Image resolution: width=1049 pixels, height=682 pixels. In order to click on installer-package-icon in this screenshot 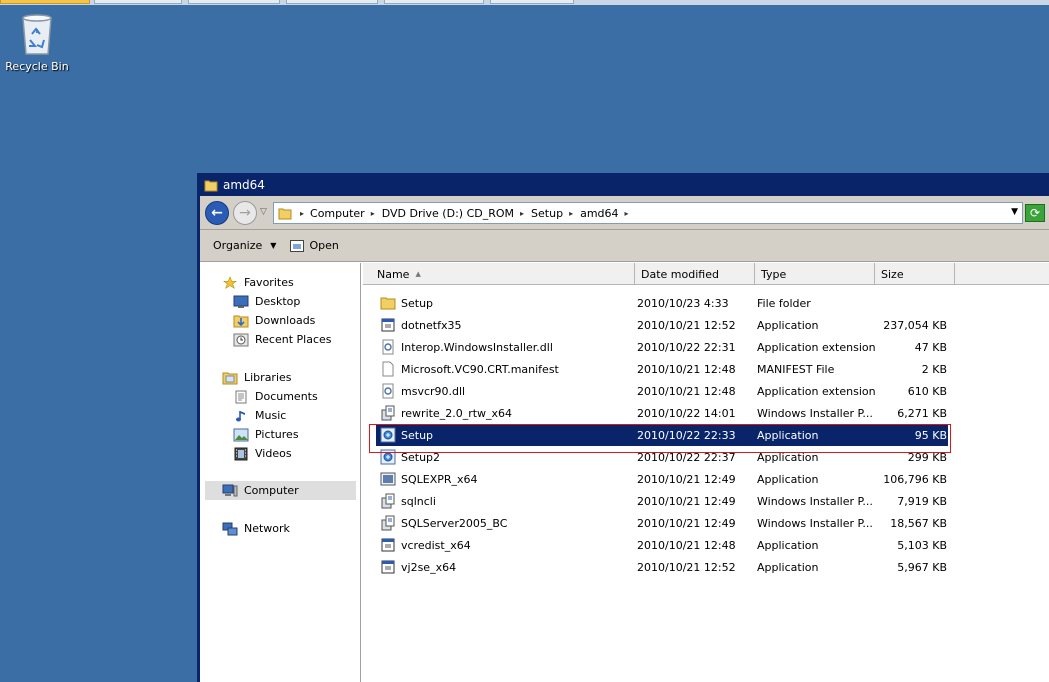, I will do `click(388, 413)`.